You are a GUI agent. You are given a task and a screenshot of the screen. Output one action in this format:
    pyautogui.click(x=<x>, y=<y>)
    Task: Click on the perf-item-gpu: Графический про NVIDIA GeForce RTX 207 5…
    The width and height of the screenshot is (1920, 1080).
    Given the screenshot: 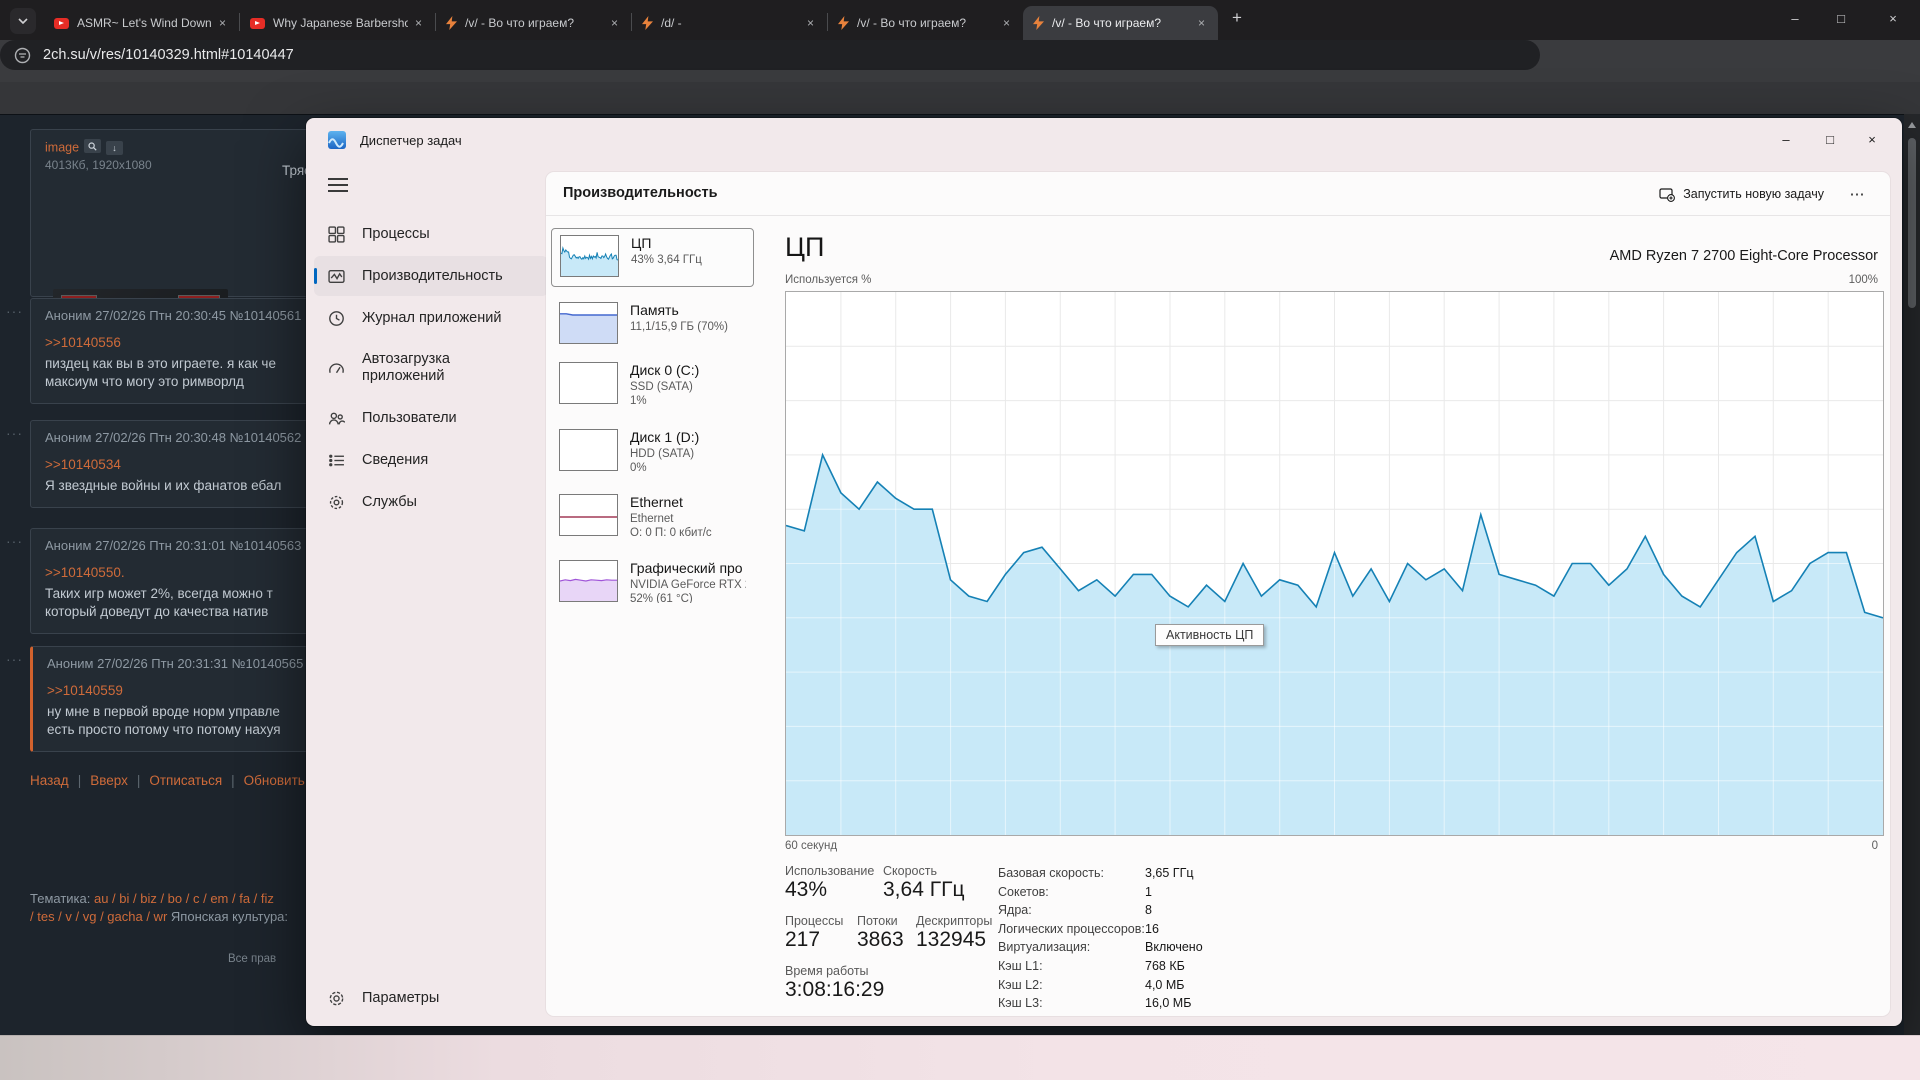 What is the action you would take?
    pyautogui.click(x=652, y=581)
    